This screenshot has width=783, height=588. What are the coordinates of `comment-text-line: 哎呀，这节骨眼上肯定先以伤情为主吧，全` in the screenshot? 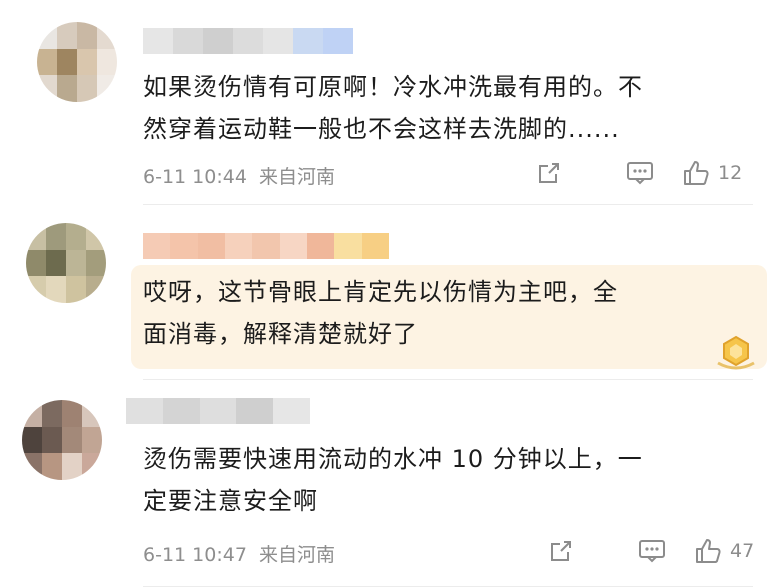 It's located at (380, 292).